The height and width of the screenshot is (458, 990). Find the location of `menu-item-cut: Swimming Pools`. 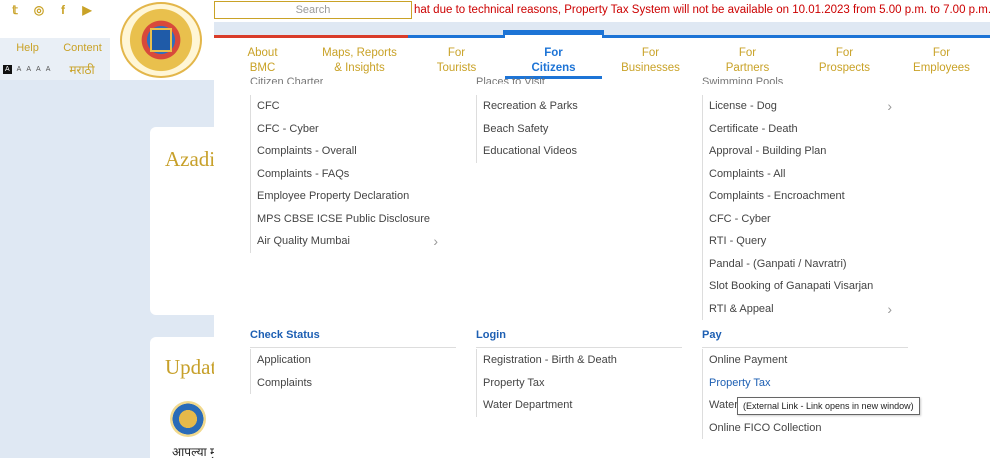

menu-item-cut: Swimming Pools is located at coordinates (742, 80).